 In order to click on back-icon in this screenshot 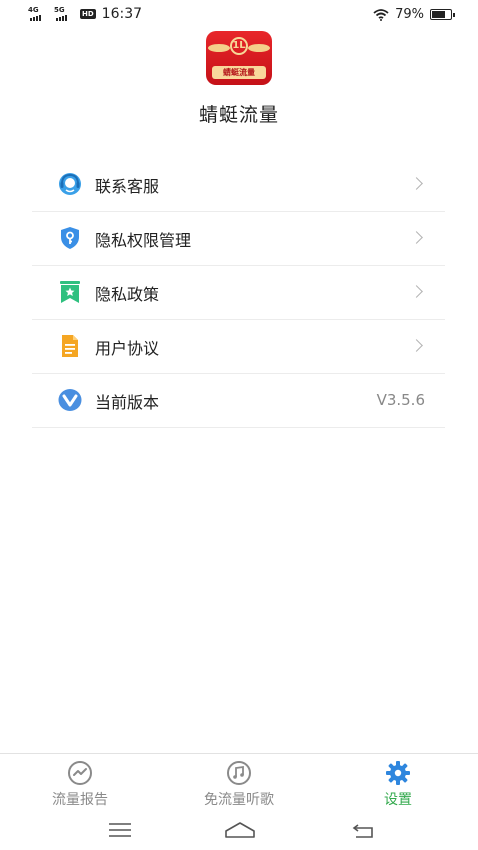, I will do `click(364, 830)`.